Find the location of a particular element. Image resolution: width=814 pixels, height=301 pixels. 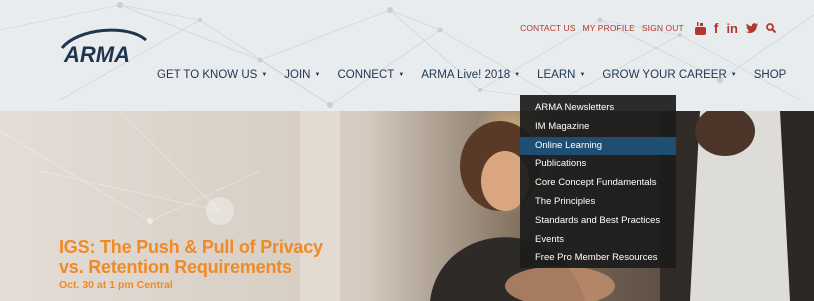

arma-logo: ARMA is located at coordinates (104, 48).